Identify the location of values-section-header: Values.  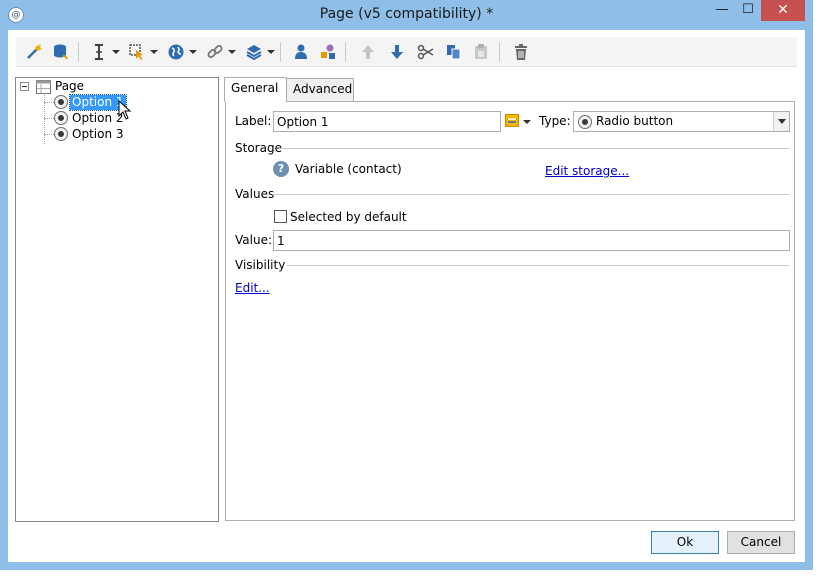
(512, 194).